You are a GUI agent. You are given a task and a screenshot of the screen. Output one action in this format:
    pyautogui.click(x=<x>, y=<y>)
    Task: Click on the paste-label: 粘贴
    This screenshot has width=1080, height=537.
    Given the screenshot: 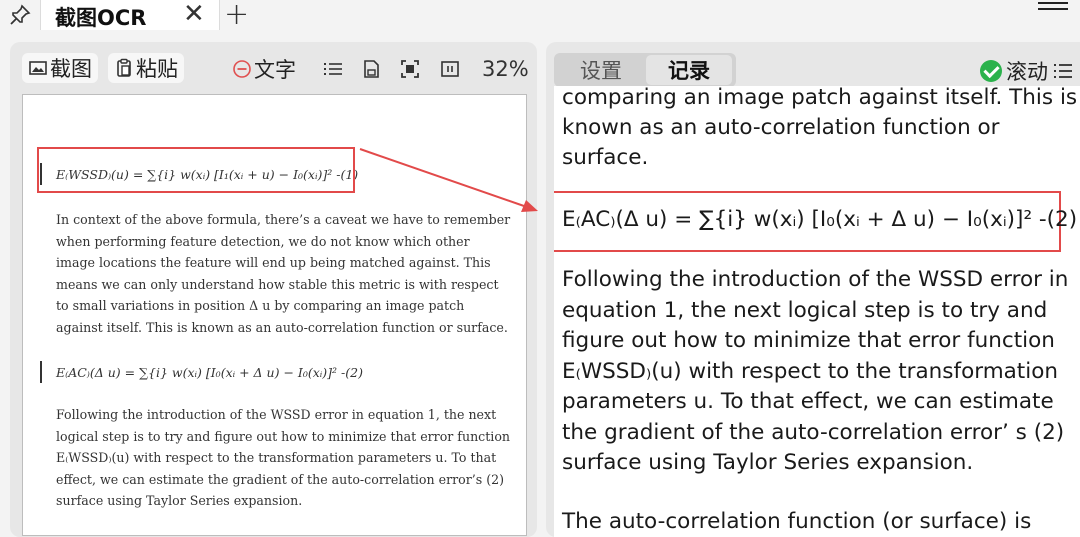 What is the action you would take?
    pyautogui.click(x=157, y=69)
    